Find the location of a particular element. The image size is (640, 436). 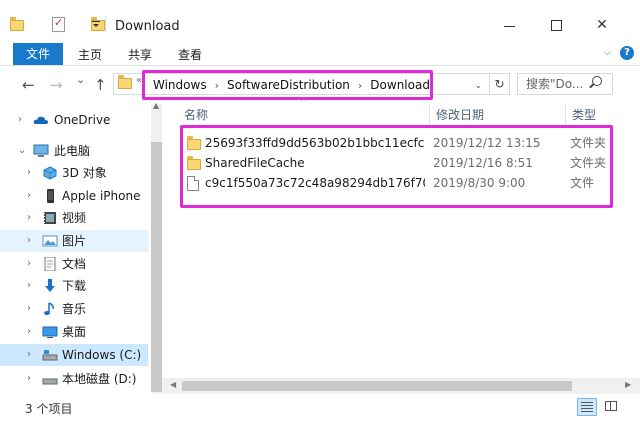

customize-toolbar-icon is located at coordinates (96, 24).